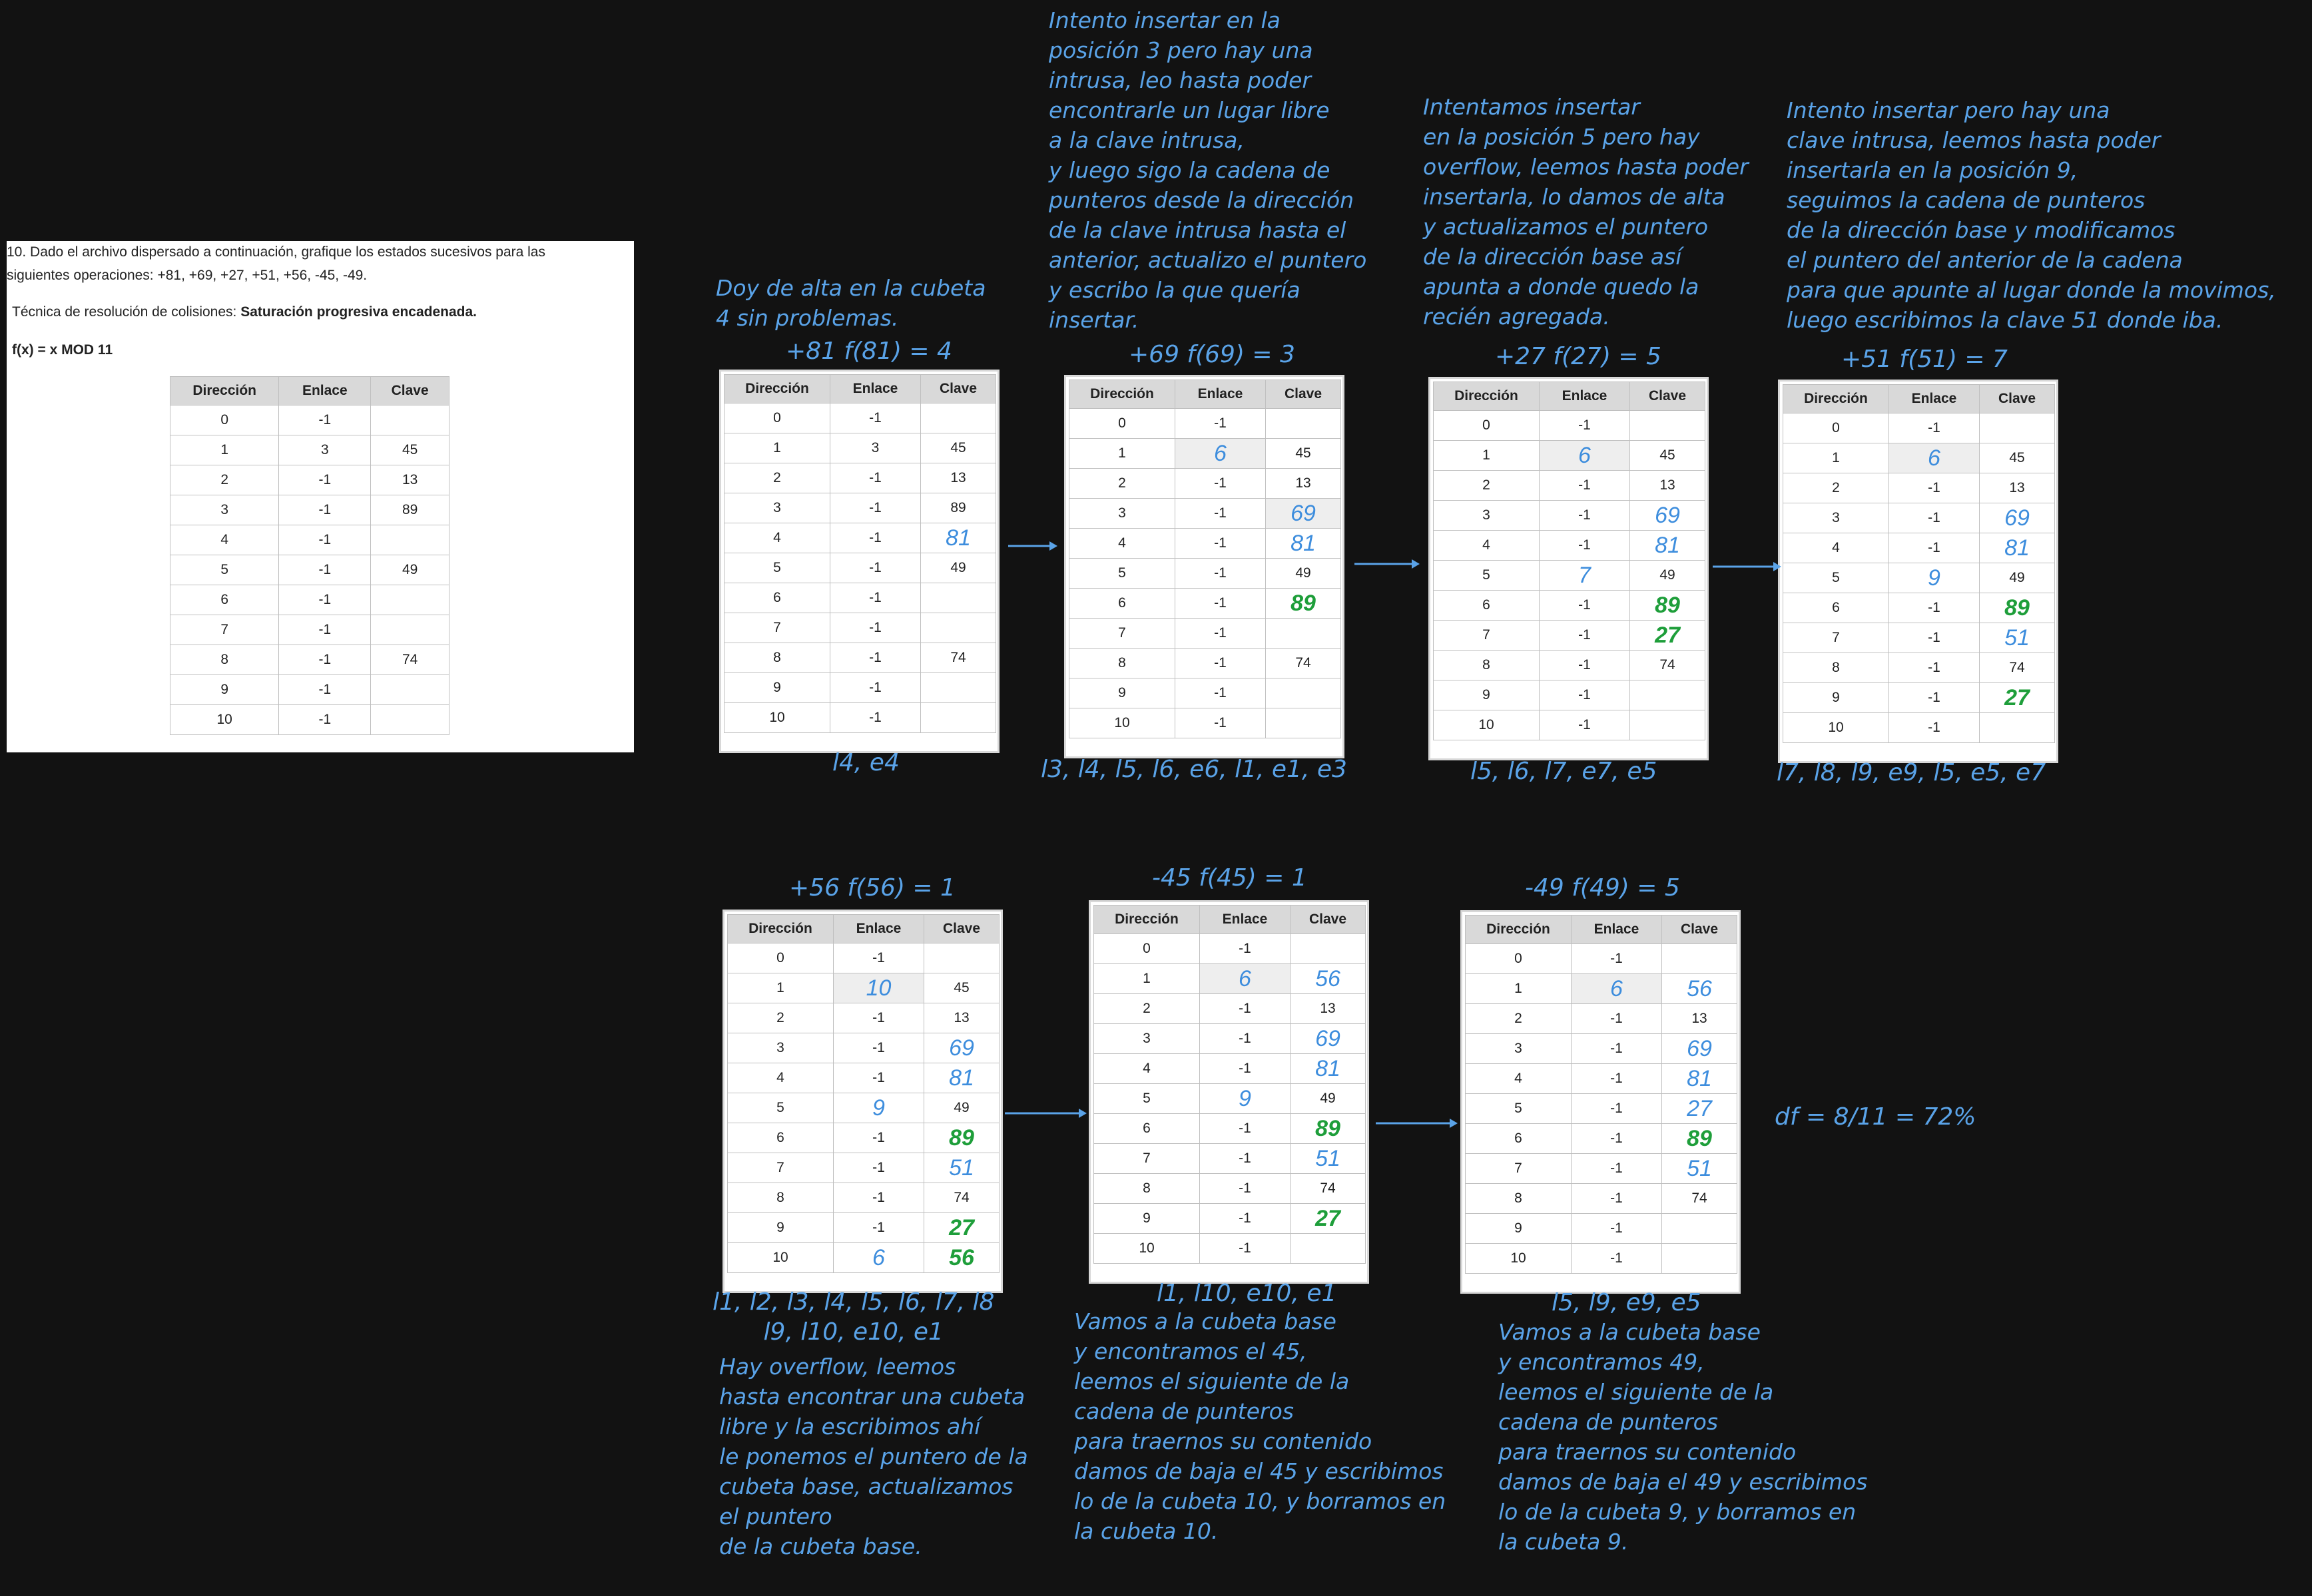 The image size is (2312, 1596). I want to click on address-cell: 10, so click(1836, 727).